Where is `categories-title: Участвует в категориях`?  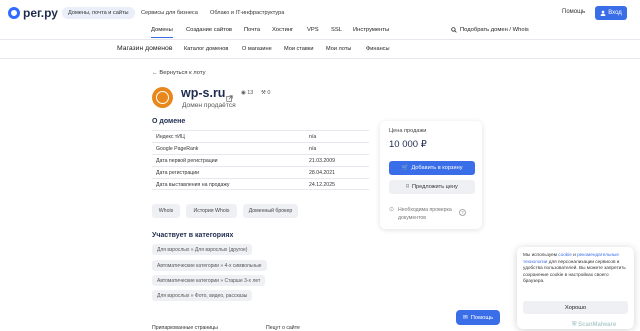 categories-title: Участвует в категориях is located at coordinates (193, 235).